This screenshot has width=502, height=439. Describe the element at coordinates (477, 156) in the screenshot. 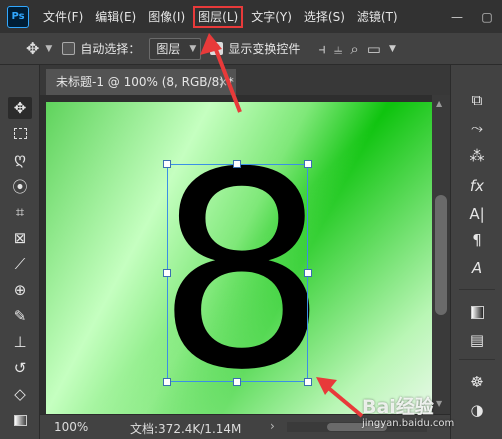

I see `channels-panel-icon: ⁂` at that location.